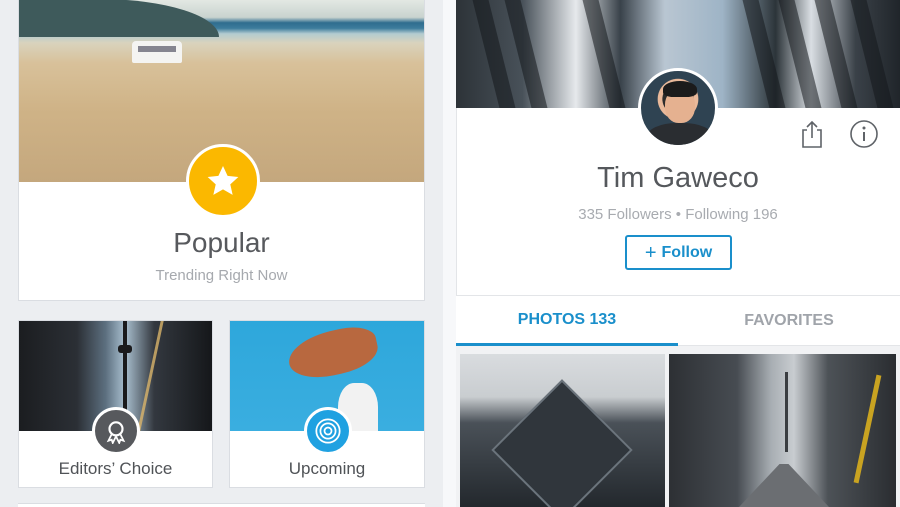 The image size is (900, 507). Describe the element at coordinates (687, 252) in the screenshot. I see `follow-label: Follow` at that location.